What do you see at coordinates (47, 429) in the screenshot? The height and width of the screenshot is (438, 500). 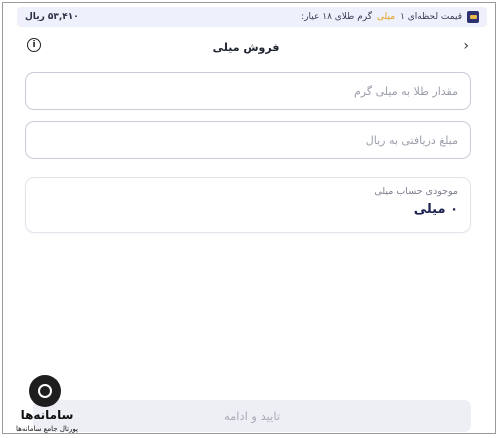 I see `watermark-subtitle: پورتال جامع سامانه‌ها` at bounding box center [47, 429].